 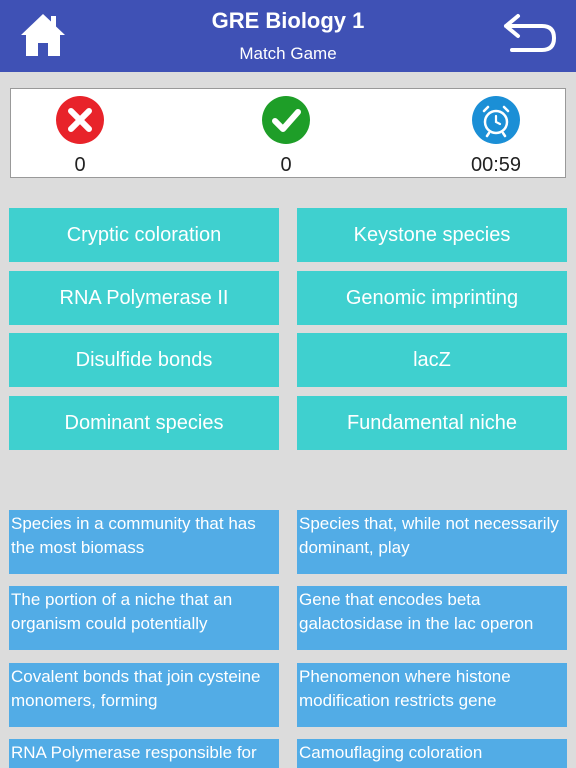 I want to click on timer: 00:59, so click(x=496, y=136).